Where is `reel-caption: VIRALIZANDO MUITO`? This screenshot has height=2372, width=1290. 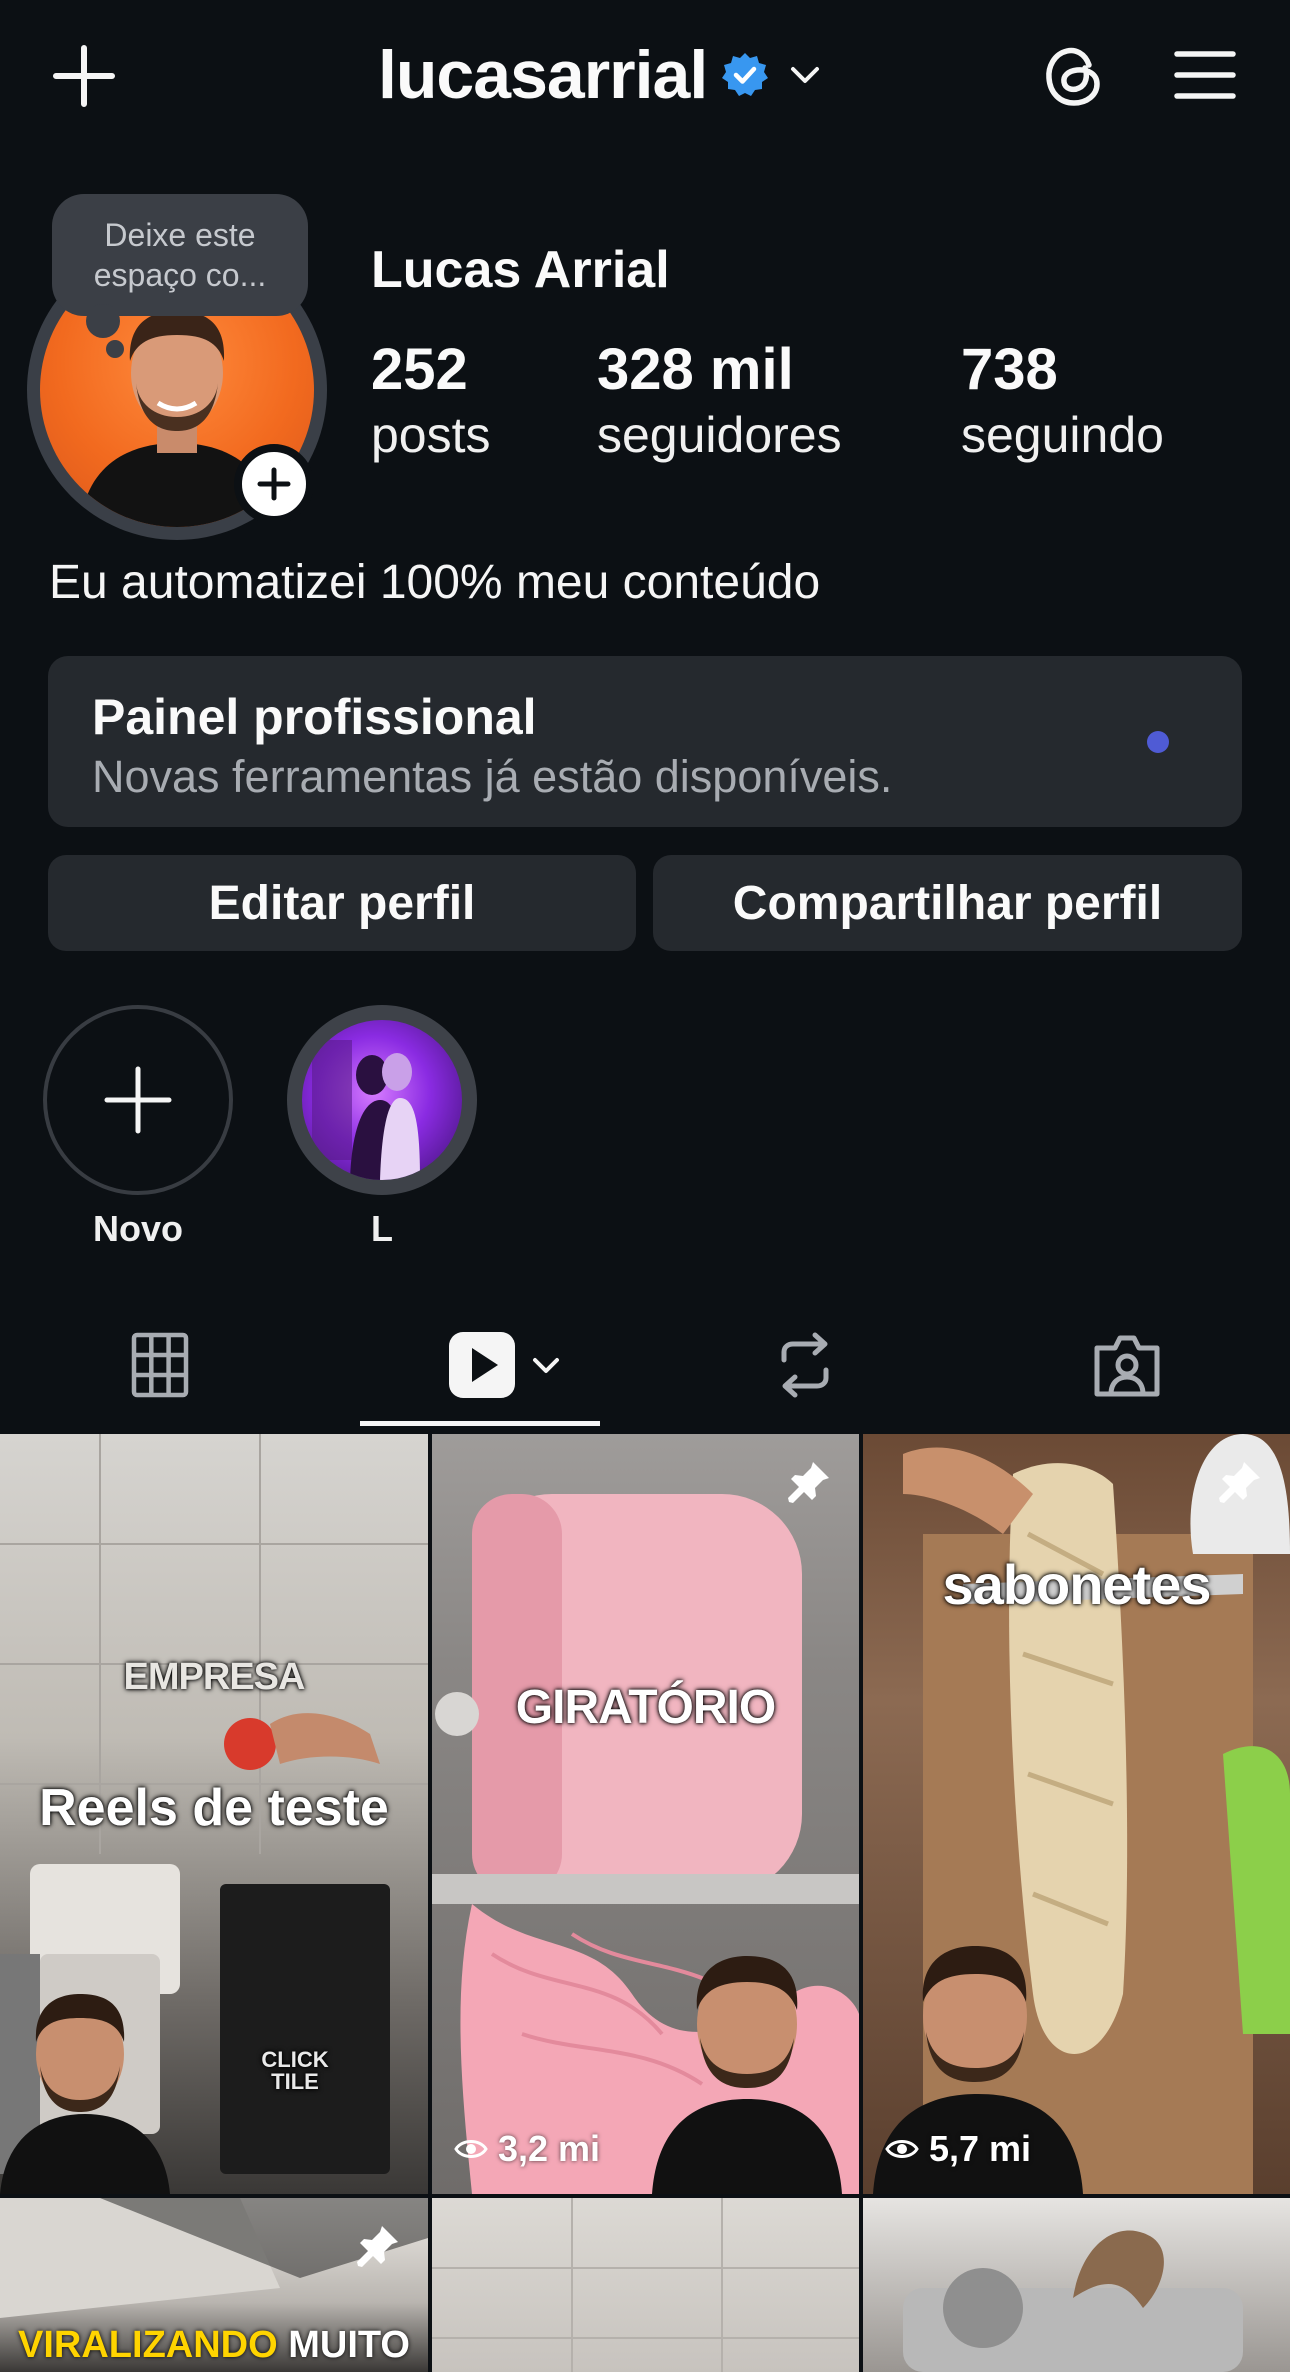
reel-caption: VIRALIZANDO MUITO is located at coordinates (214, 2345).